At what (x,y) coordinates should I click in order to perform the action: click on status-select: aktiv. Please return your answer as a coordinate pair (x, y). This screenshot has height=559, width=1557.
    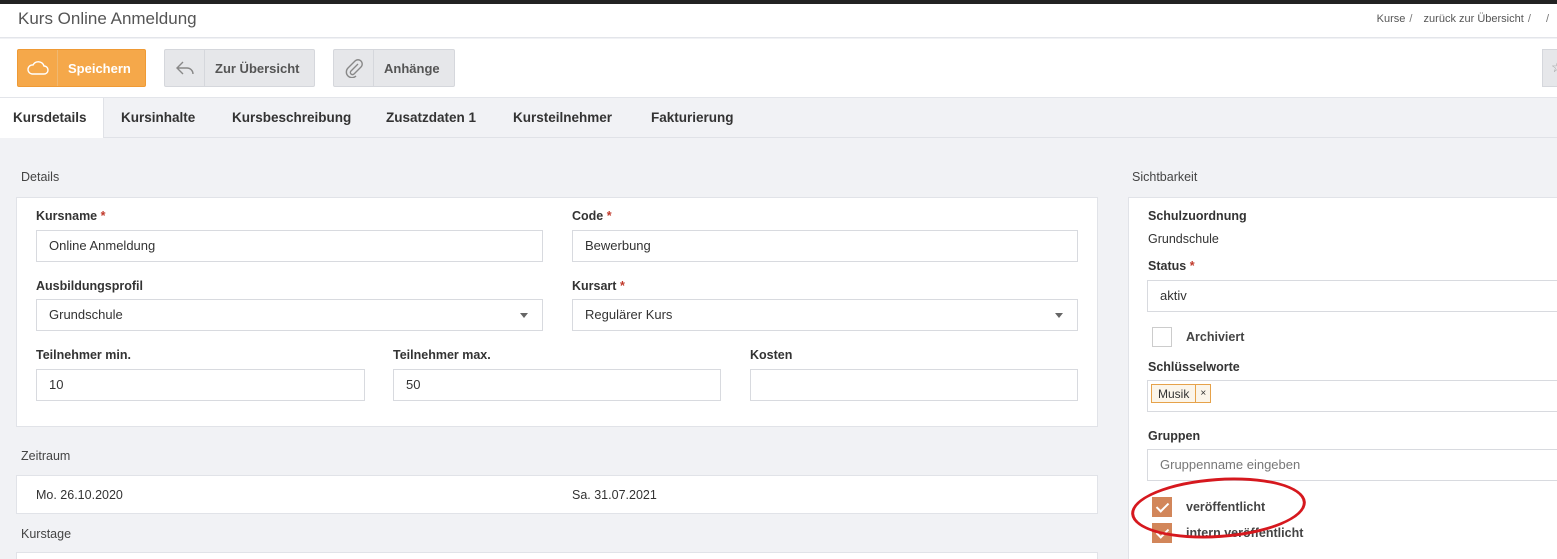
    Looking at the image, I should click on (1352, 296).